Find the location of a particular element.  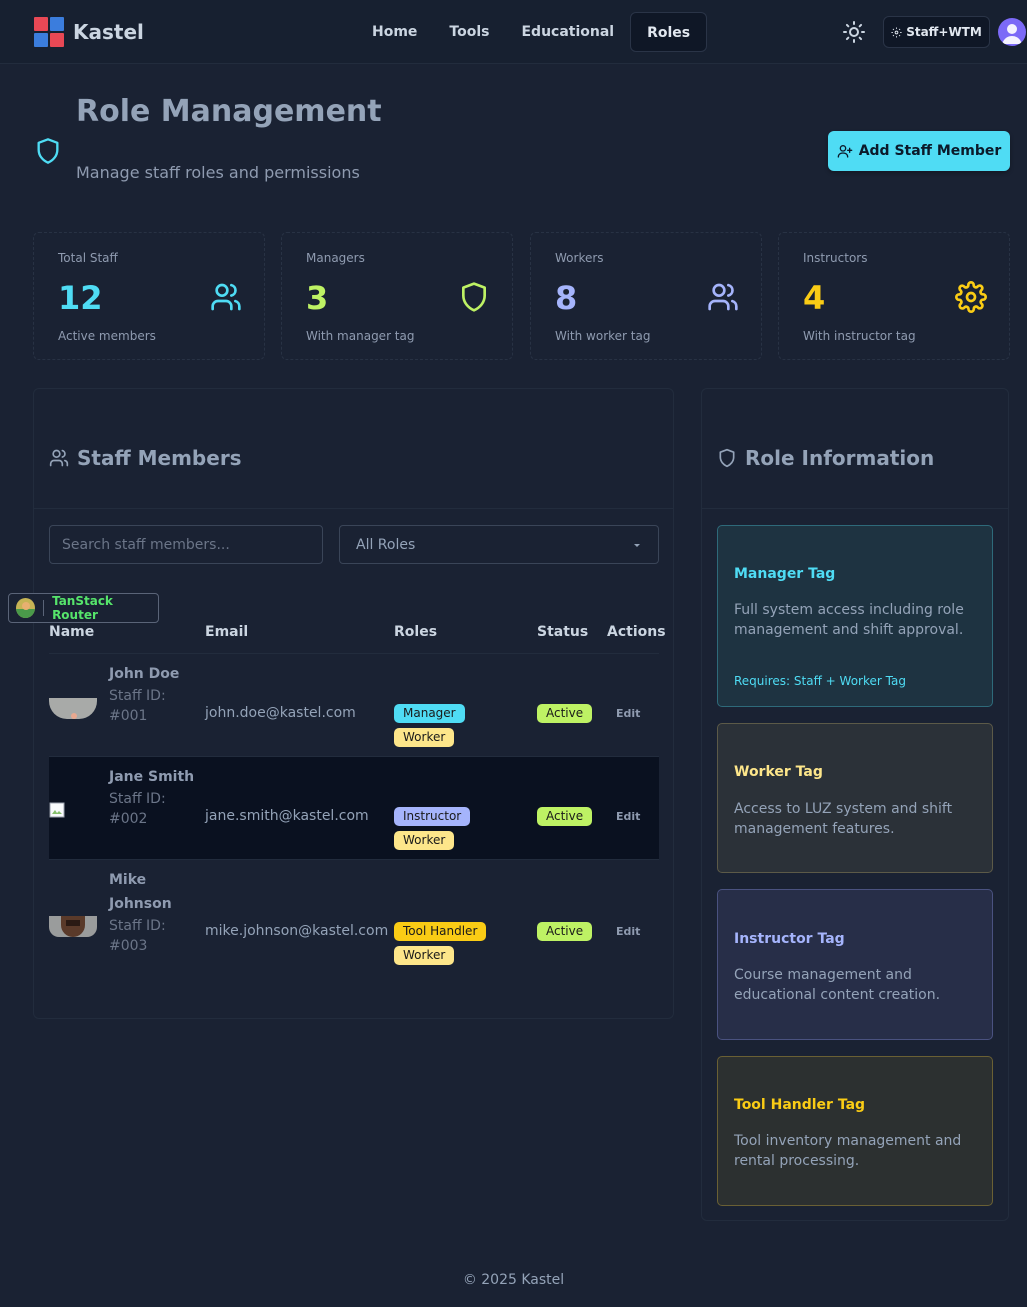

logo-icon is located at coordinates (49, 32).